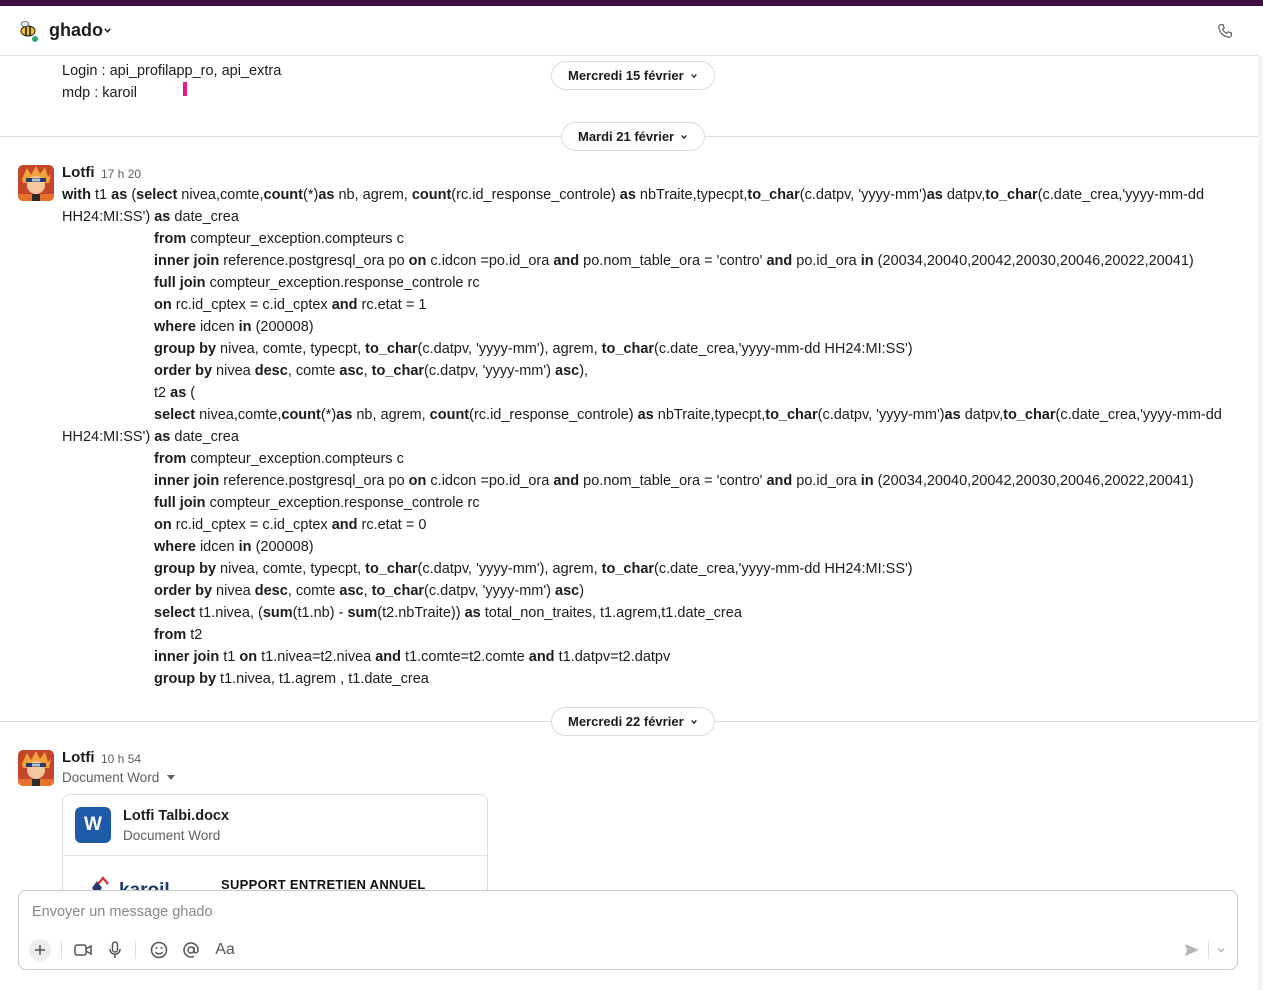  What do you see at coordinates (629, 31) in the screenshot?
I see `channel-header: ghado` at bounding box center [629, 31].